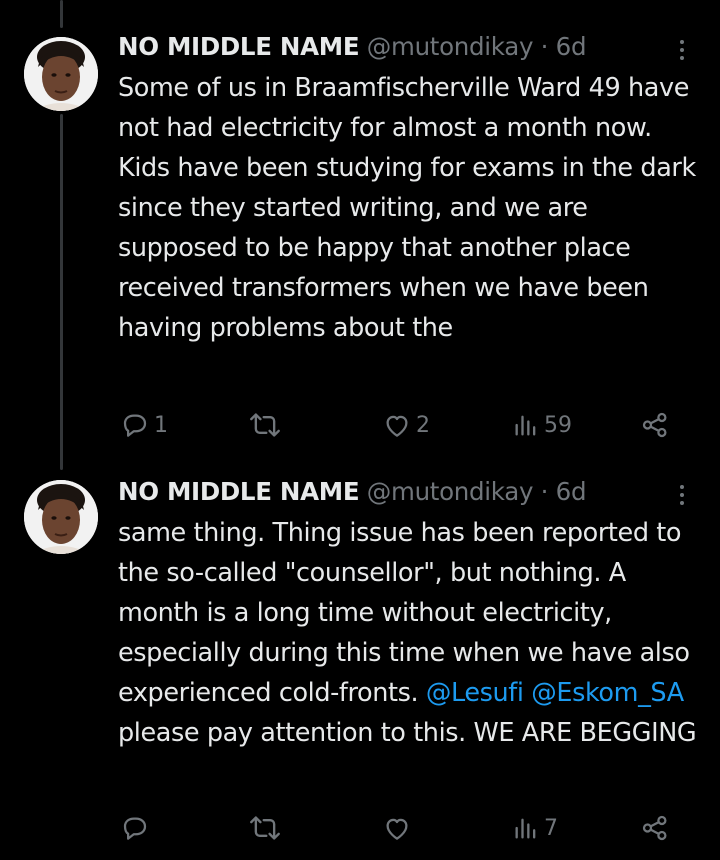 The width and height of the screenshot is (720, 860). Describe the element at coordinates (475, 693) in the screenshot. I see `mention-link-lesufi: @Lesufi` at that location.